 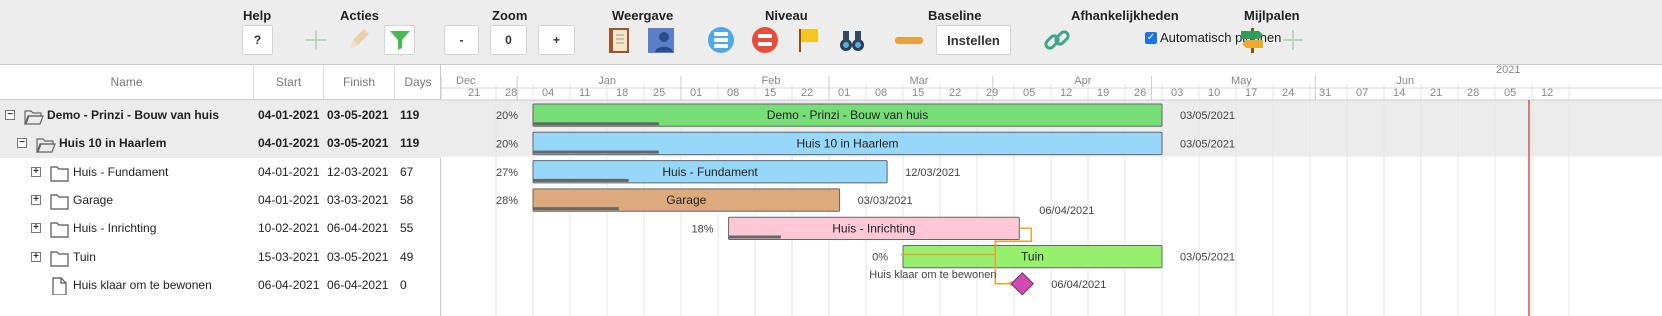 What do you see at coordinates (357, 40) in the screenshot?
I see `edit-task-button` at bounding box center [357, 40].